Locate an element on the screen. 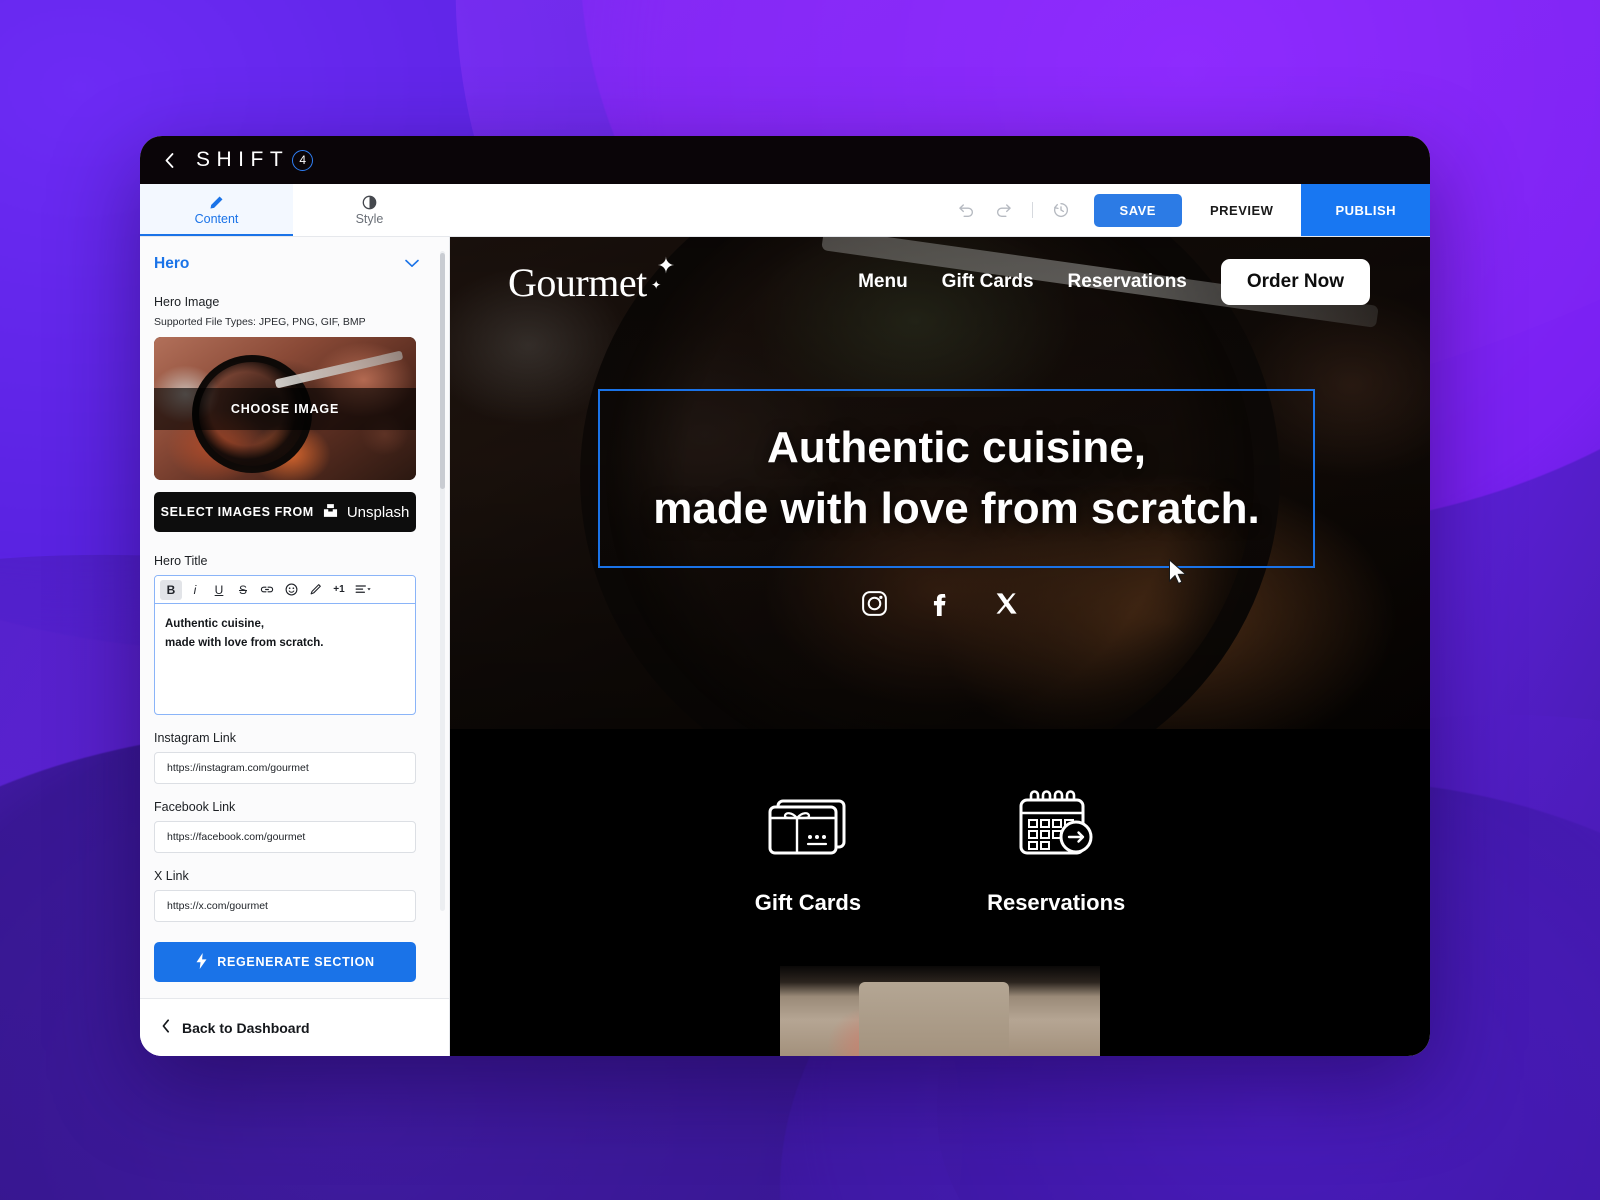 The image size is (1600, 1200). site-logo: Gourmet ✦ ✦ is located at coordinates (591, 280).